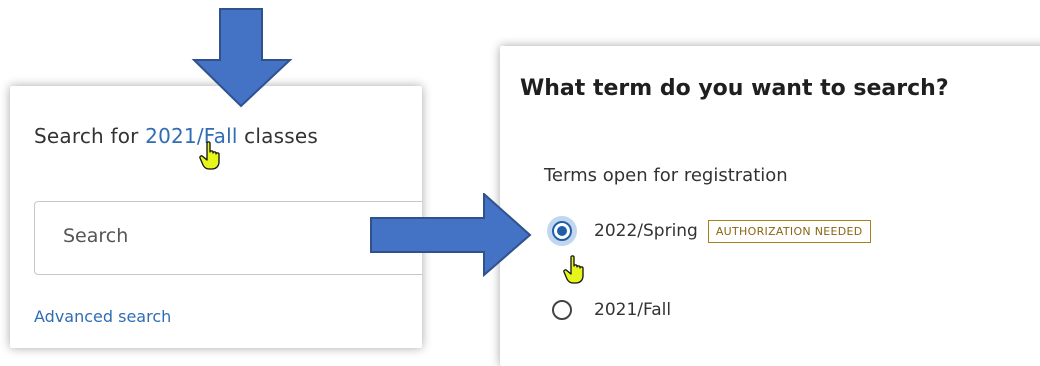 This screenshot has width=1040, height=366. What do you see at coordinates (90, 136) in the screenshot?
I see `search-title-prefix: Search for` at bounding box center [90, 136].